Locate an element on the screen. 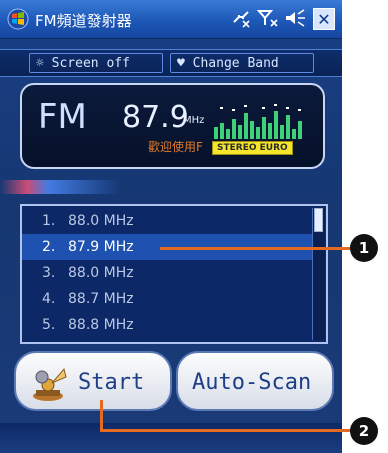  frequency-value: 87.9 is located at coordinates (155, 117).